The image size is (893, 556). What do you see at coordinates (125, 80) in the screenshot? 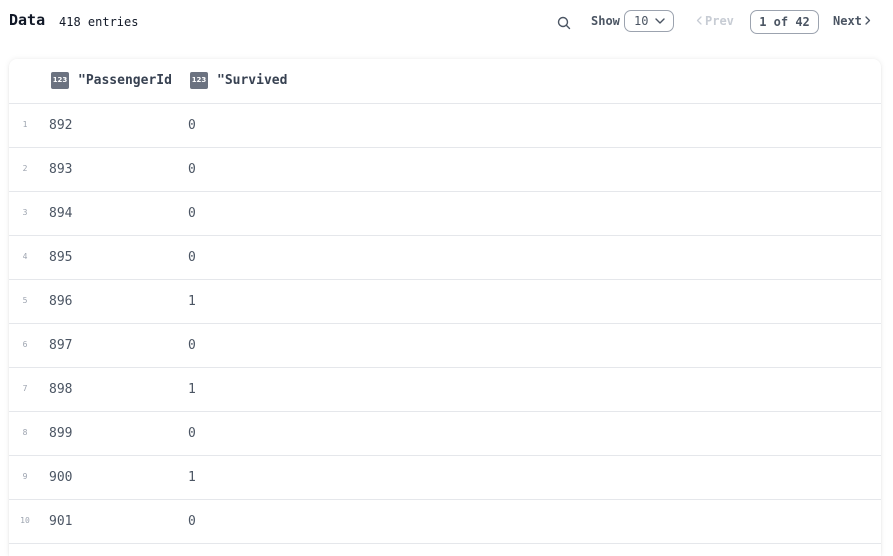
I see `column-label: "PassengerId` at bounding box center [125, 80].